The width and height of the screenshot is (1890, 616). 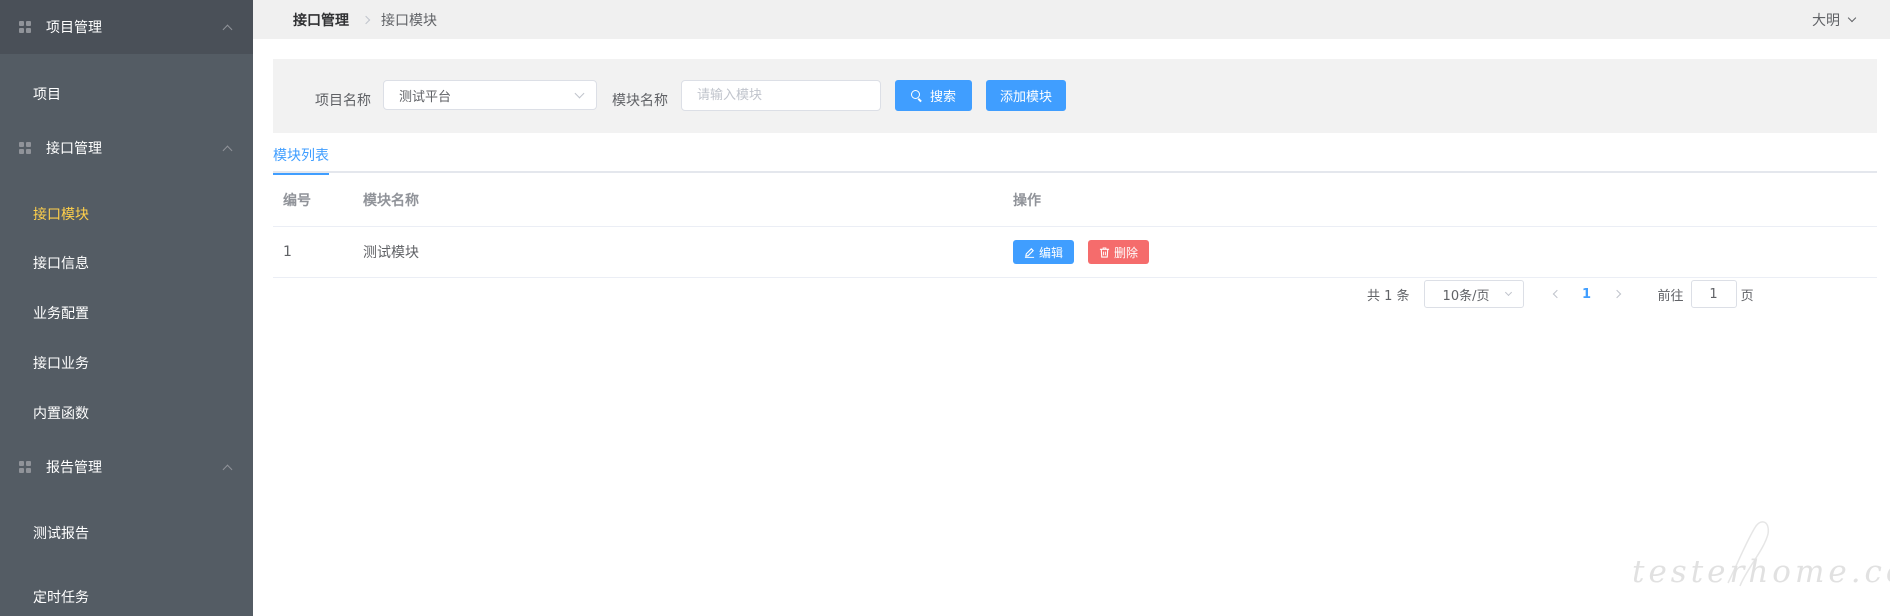 I want to click on tab-label: 模块列表, so click(x=301, y=156).